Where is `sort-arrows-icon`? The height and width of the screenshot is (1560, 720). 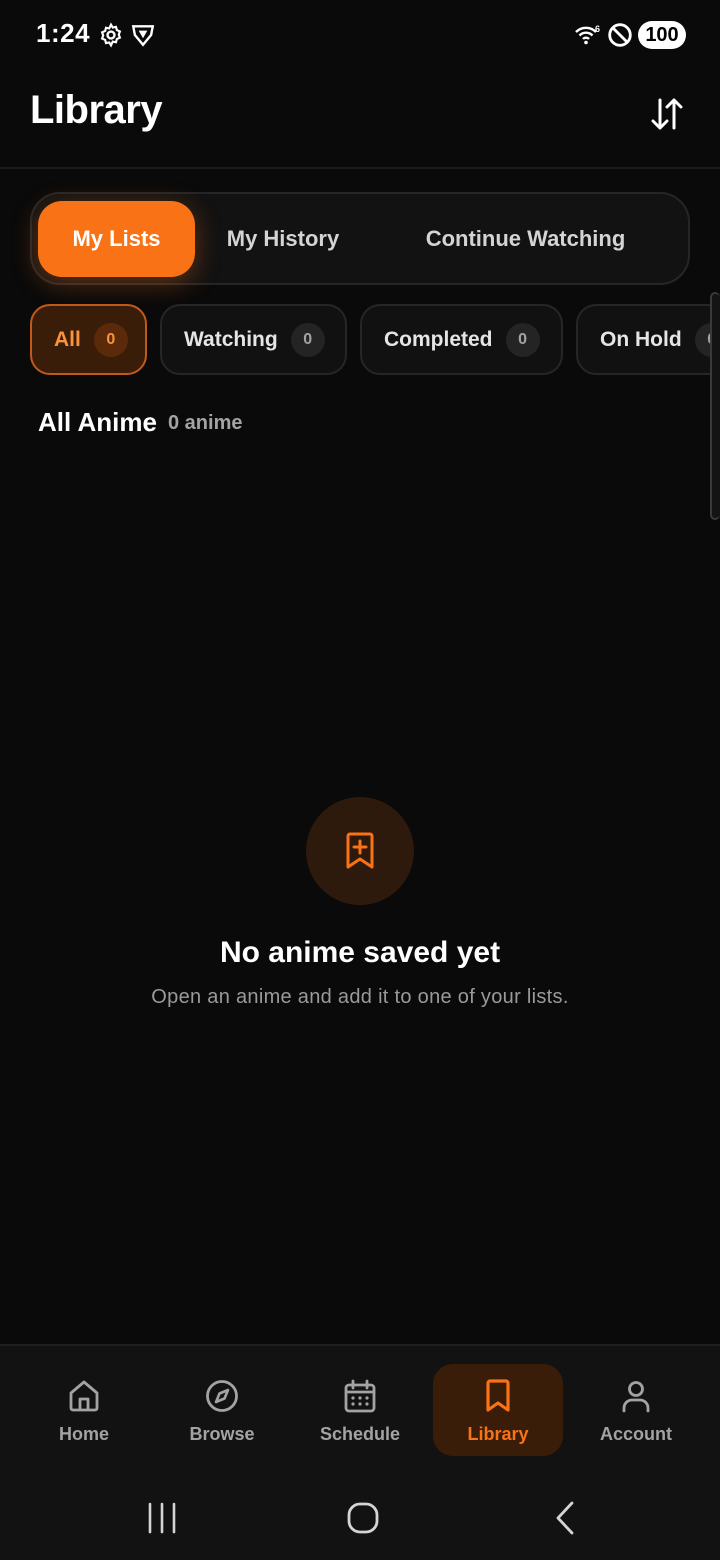 sort-arrows-icon is located at coordinates (667, 114).